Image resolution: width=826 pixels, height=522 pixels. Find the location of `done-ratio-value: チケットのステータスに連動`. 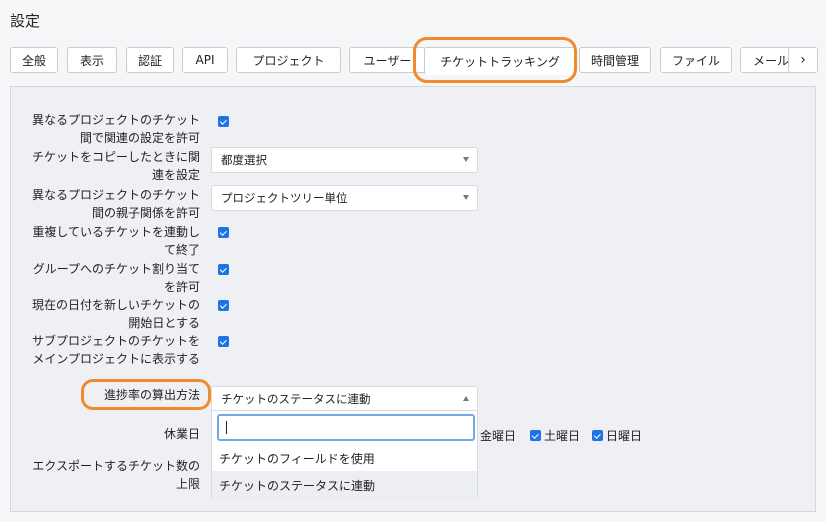

done-ratio-value: チケットのステータスに連動 is located at coordinates (296, 399).